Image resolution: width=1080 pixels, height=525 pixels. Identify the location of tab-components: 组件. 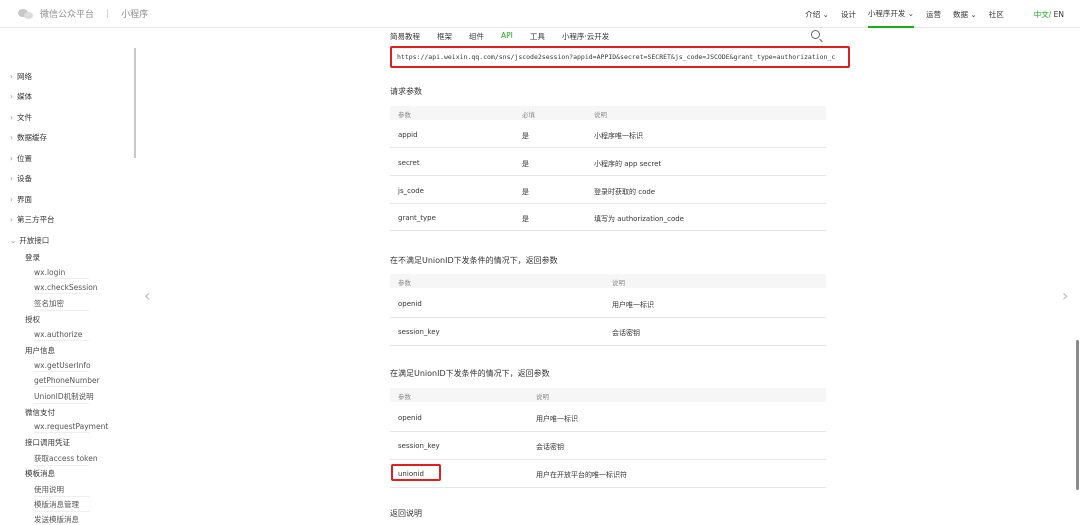
(476, 37).